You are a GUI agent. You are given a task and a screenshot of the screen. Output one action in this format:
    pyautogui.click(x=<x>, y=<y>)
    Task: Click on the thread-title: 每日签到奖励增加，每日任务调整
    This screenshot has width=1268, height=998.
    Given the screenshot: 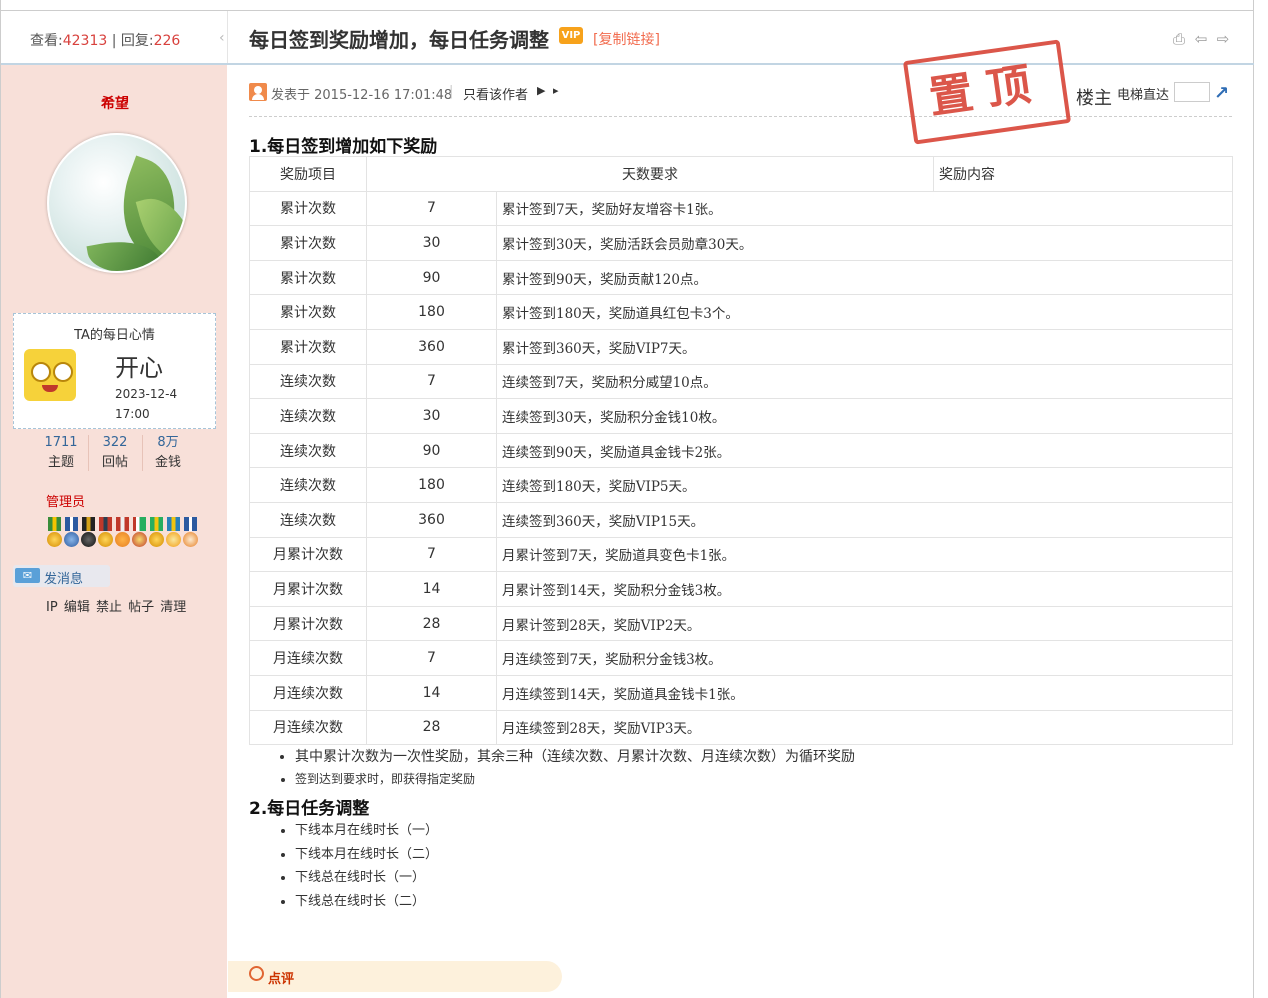 What is the action you would take?
    pyautogui.click(x=399, y=40)
    